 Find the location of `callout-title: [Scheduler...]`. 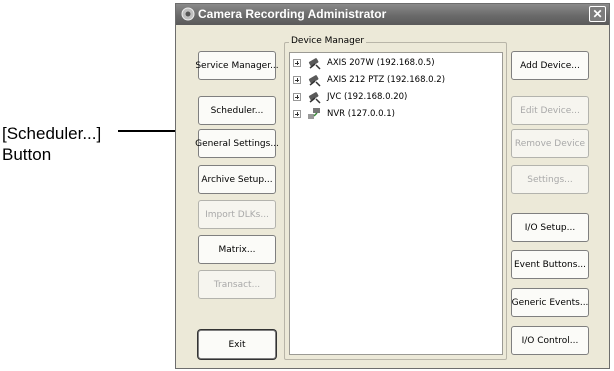

callout-title: [Scheduler...] is located at coordinates (52, 133).